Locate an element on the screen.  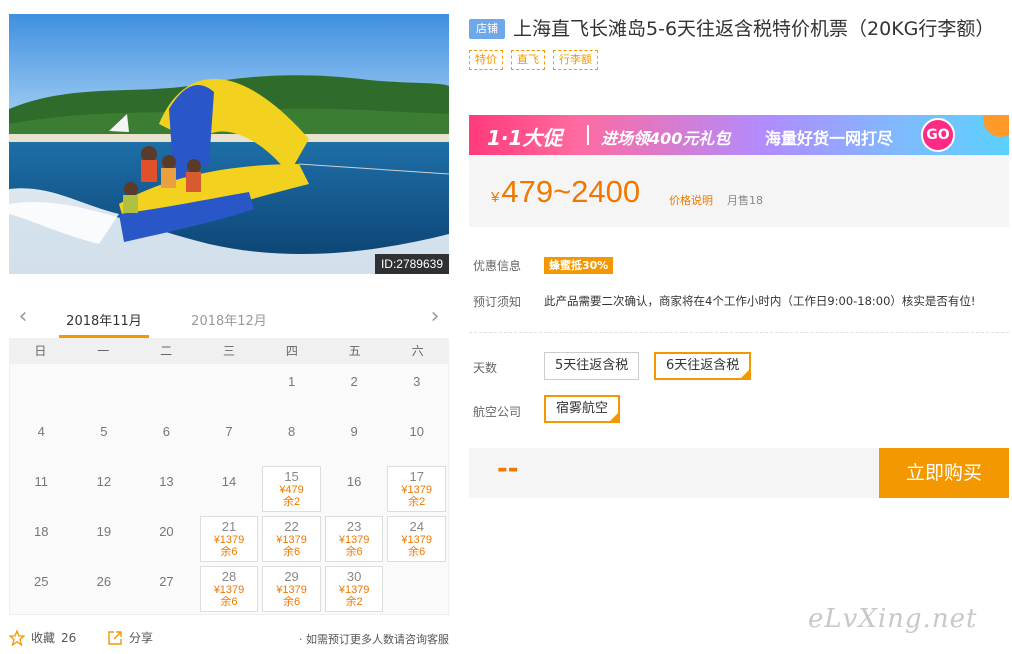
calendar-day-available: 28 ¥1379 余6 is located at coordinates (229, 589).